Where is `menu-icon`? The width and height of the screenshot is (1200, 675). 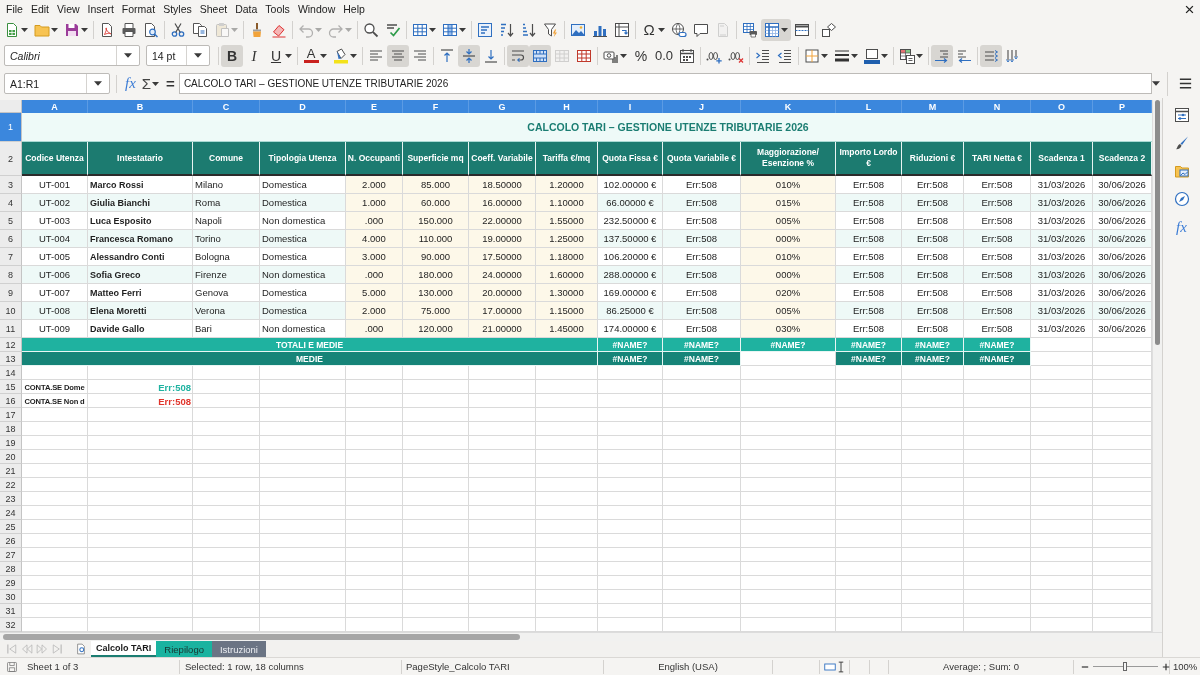 menu-icon is located at coordinates (1185, 83).